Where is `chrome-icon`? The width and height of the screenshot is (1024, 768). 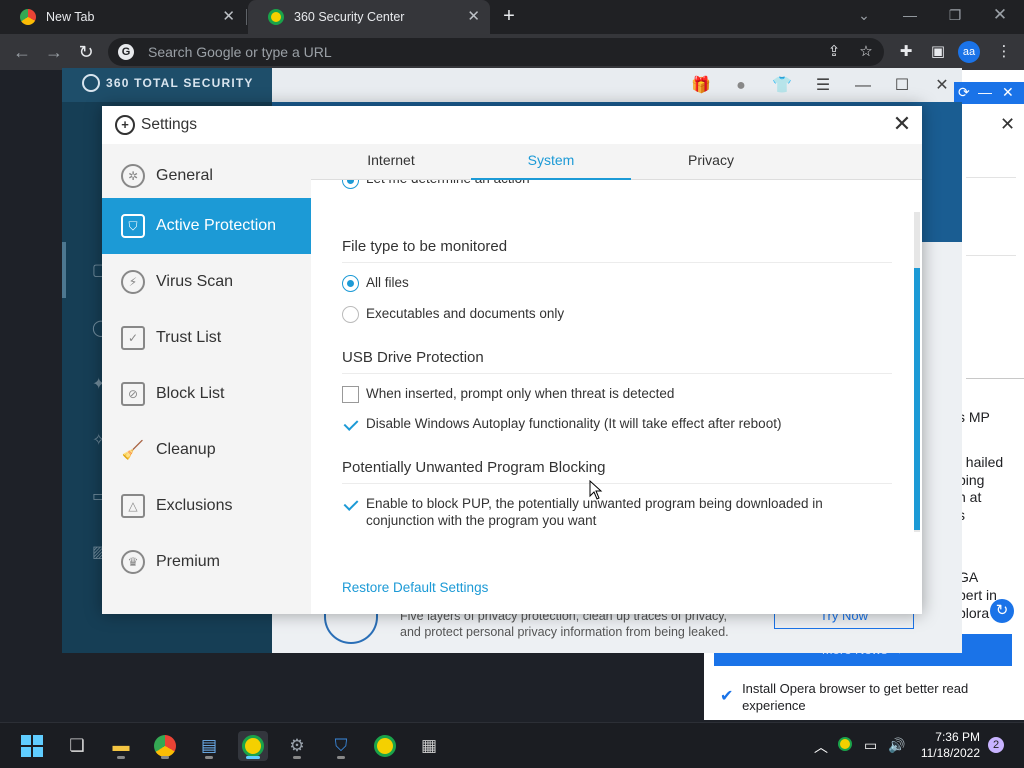 chrome-icon is located at coordinates (165, 746).